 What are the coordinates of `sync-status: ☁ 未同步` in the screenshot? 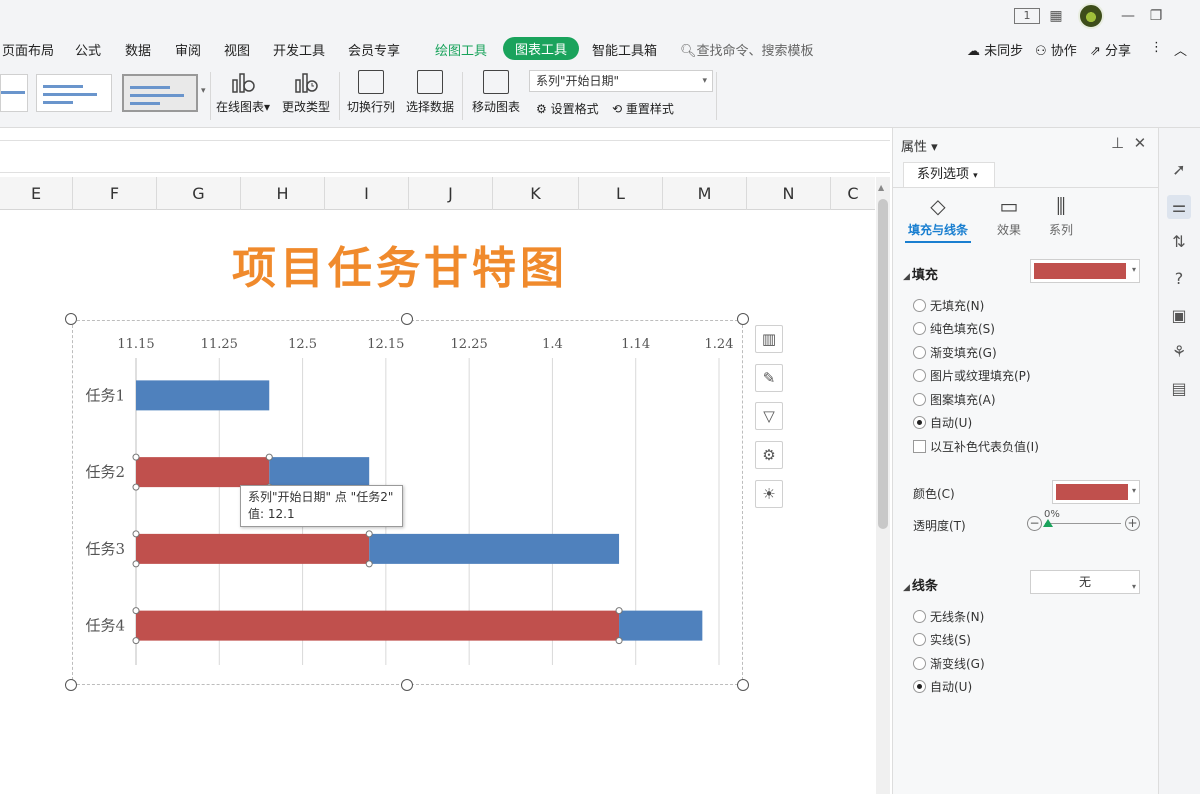 It's located at (995, 49).